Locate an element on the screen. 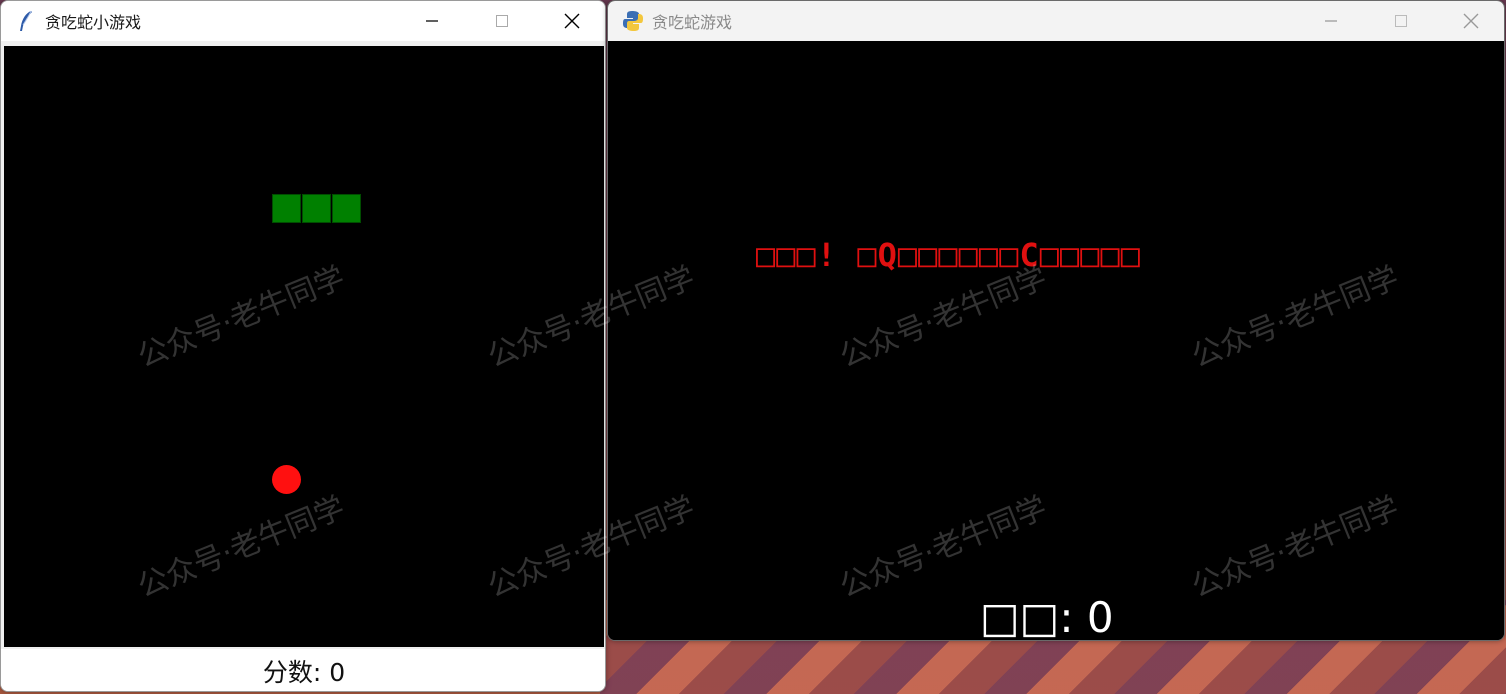  window-title: 贪吃蛇小游戏 is located at coordinates (93, 22).